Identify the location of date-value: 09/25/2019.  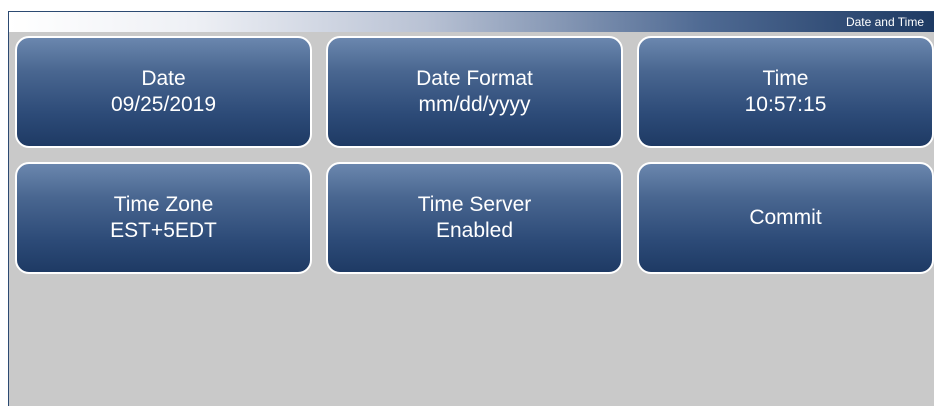
(163, 104).